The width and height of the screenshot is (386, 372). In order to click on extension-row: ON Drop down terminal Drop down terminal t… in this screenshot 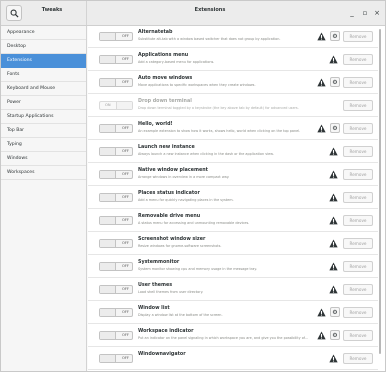, I will do `click(233, 106)`.